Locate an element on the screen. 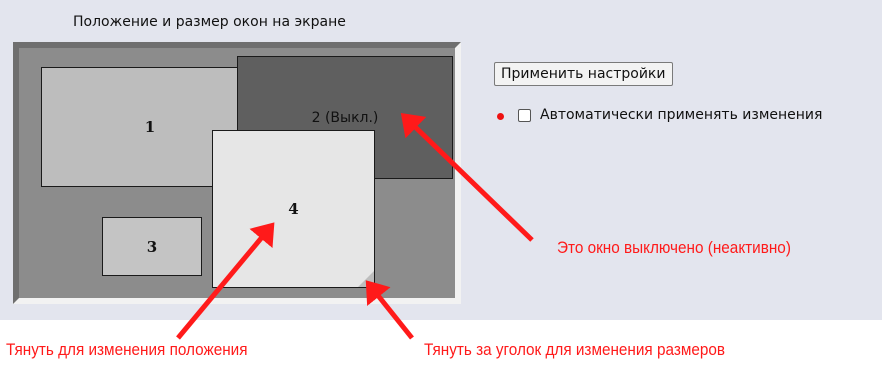 The width and height of the screenshot is (882, 365). annotation-disabled-window: Это окно выключено (неактивно) is located at coordinates (674, 247).